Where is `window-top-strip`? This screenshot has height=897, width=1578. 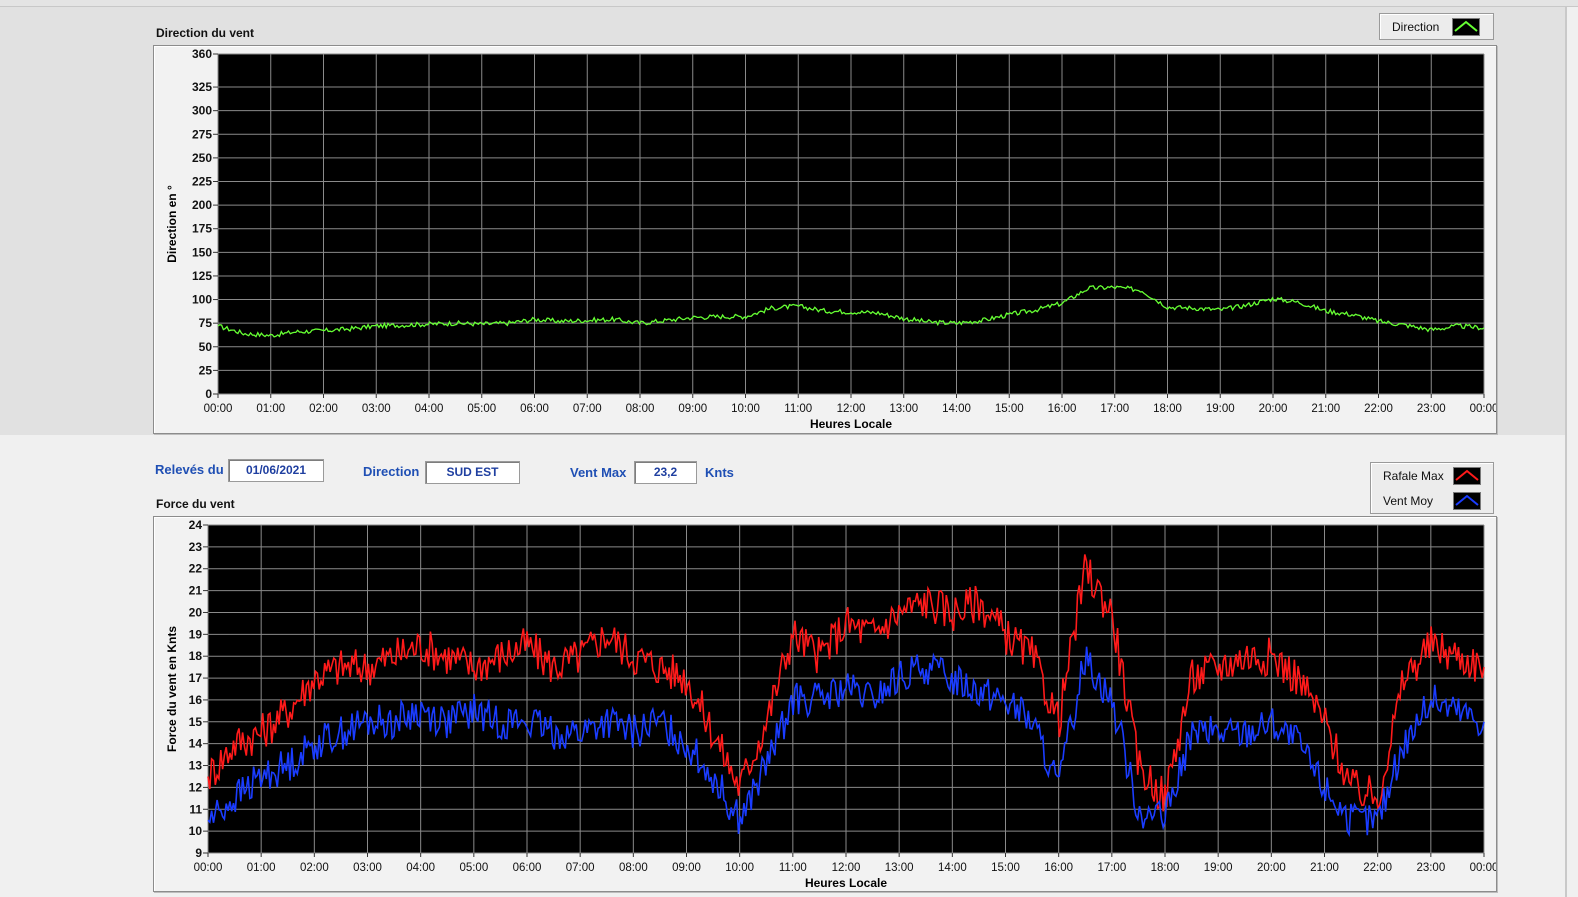
window-top-strip is located at coordinates (789, 3).